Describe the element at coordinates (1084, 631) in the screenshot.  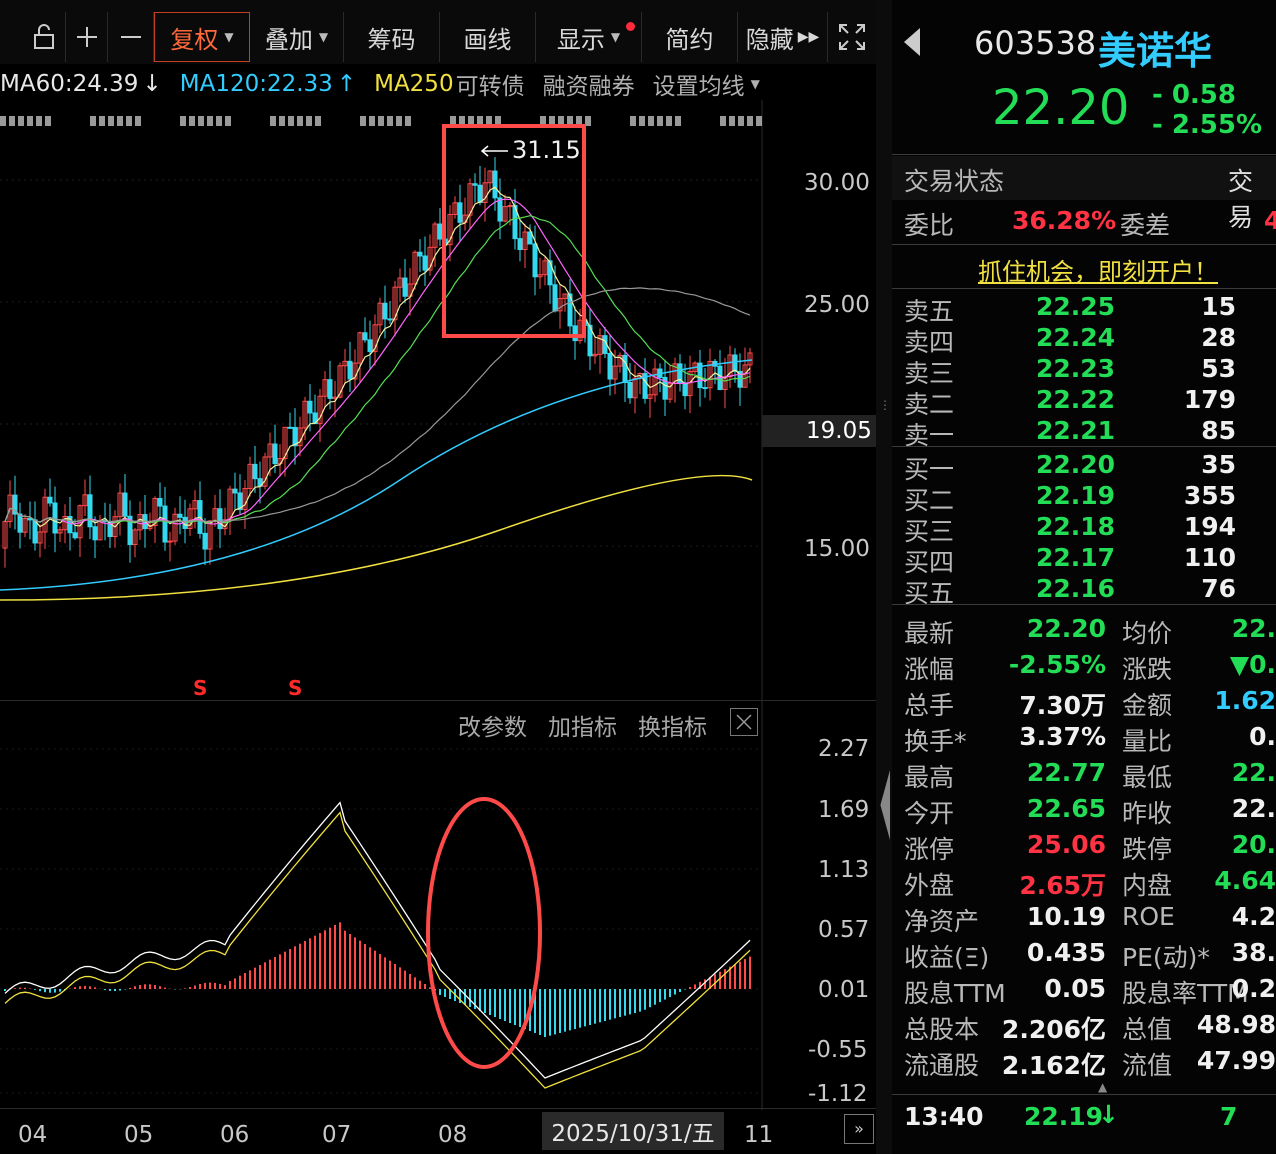
I see `stats-row: 最新 22.20 均价 22.` at that location.